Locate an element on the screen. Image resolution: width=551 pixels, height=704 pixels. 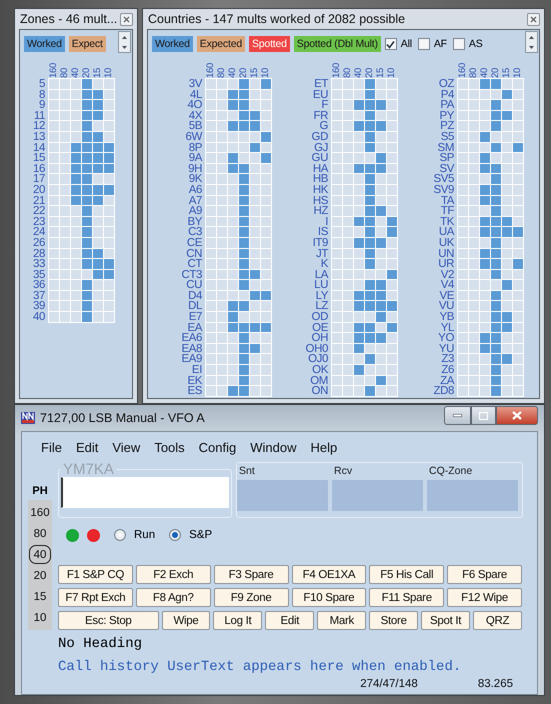
call-sign-input is located at coordinates (145, 492).